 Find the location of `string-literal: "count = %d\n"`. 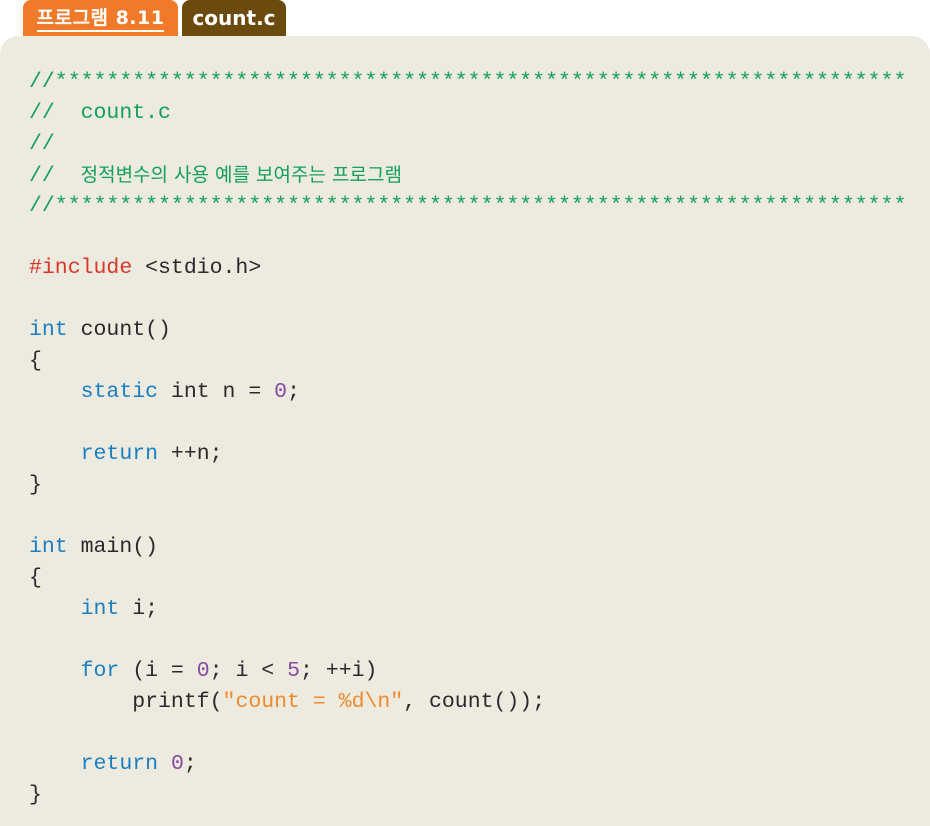

string-literal: "count = %d\n" is located at coordinates (313, 702).